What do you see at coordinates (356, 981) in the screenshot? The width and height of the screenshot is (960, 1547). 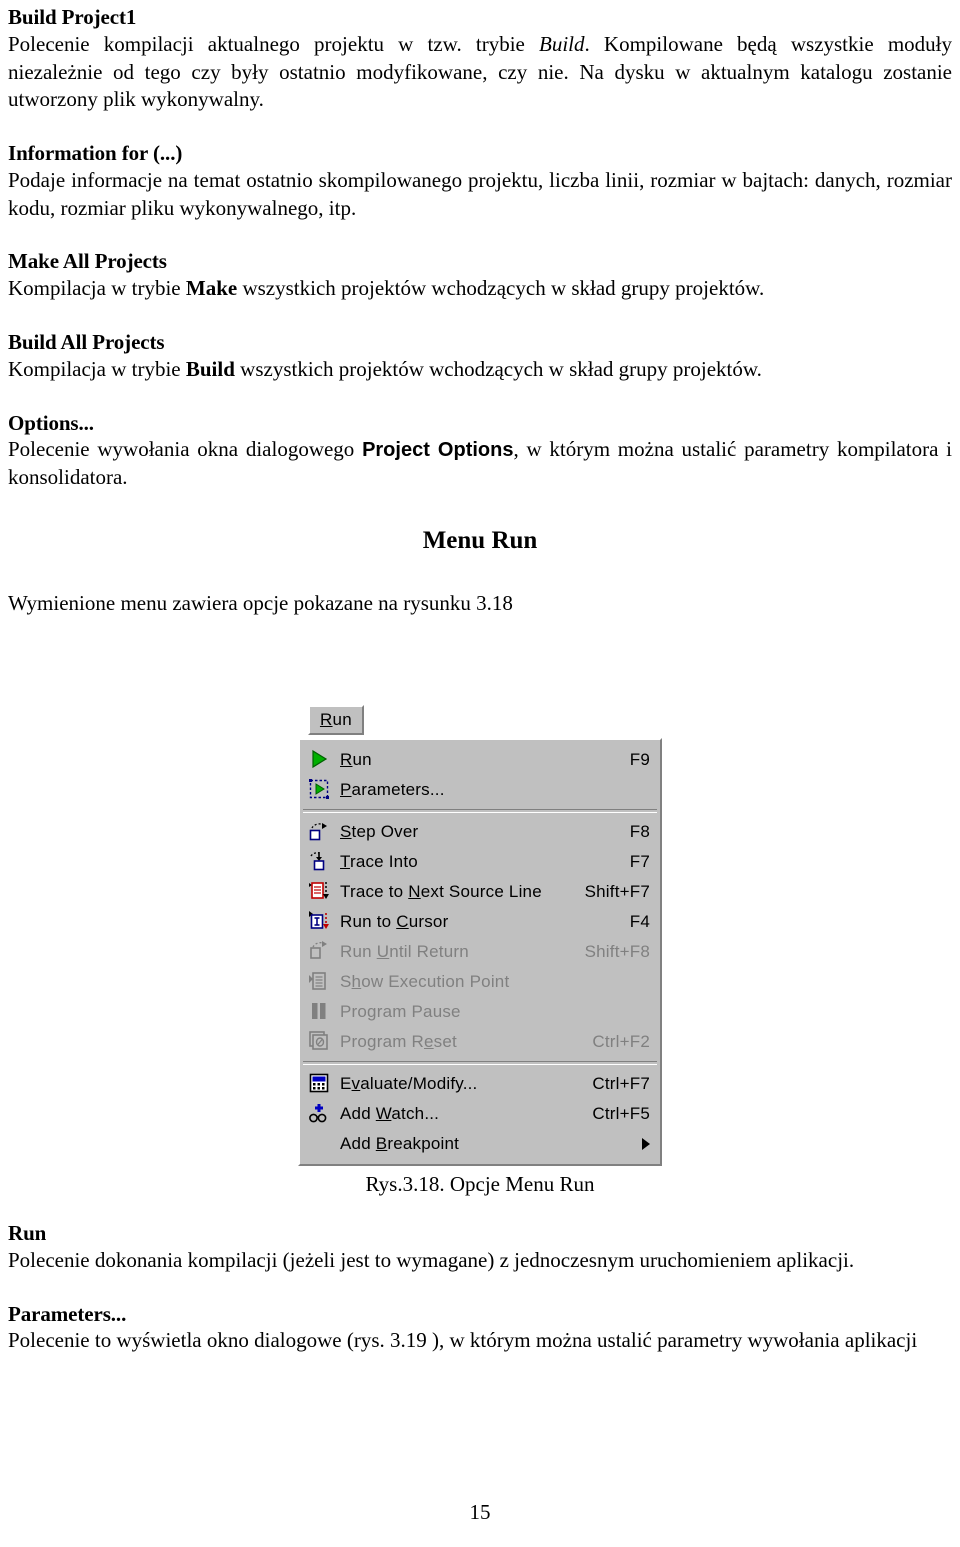 I see `mnemonic: h` at bounding box center [356, 981].